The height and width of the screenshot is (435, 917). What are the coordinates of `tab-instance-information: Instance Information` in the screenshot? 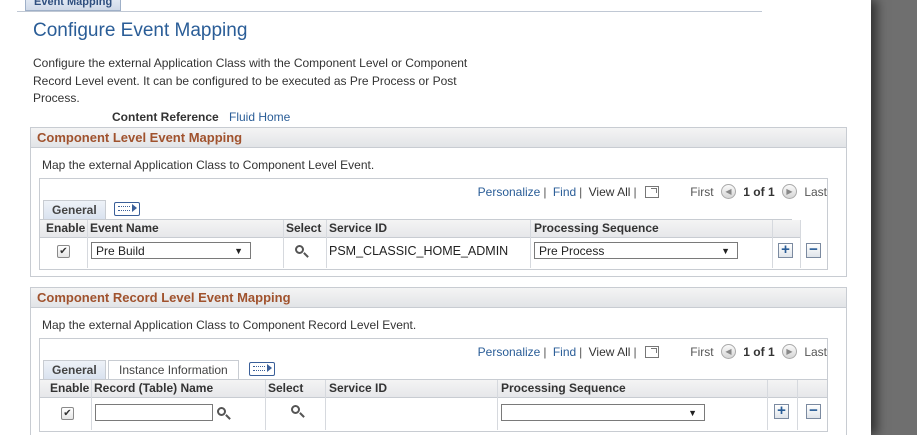 It's located at (173, 369).